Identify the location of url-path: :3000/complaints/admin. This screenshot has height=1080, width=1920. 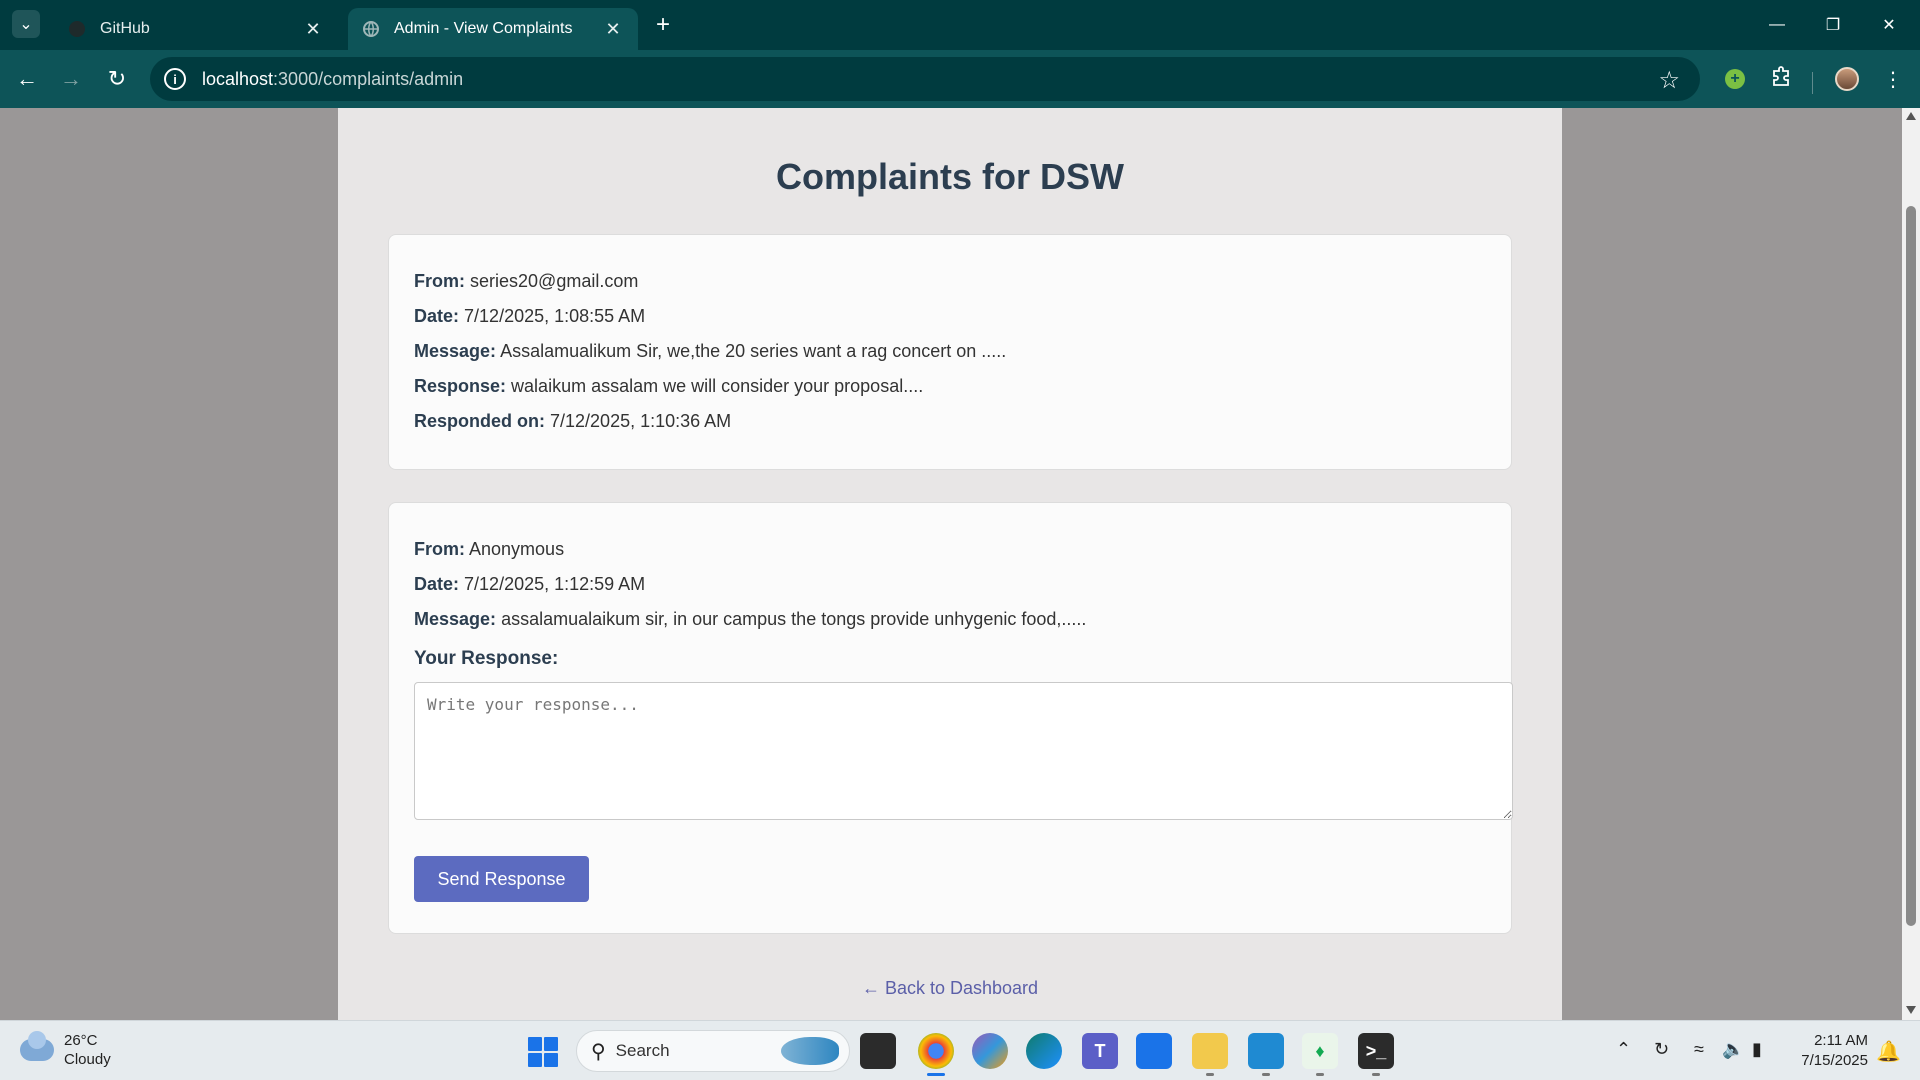
(368, 78).